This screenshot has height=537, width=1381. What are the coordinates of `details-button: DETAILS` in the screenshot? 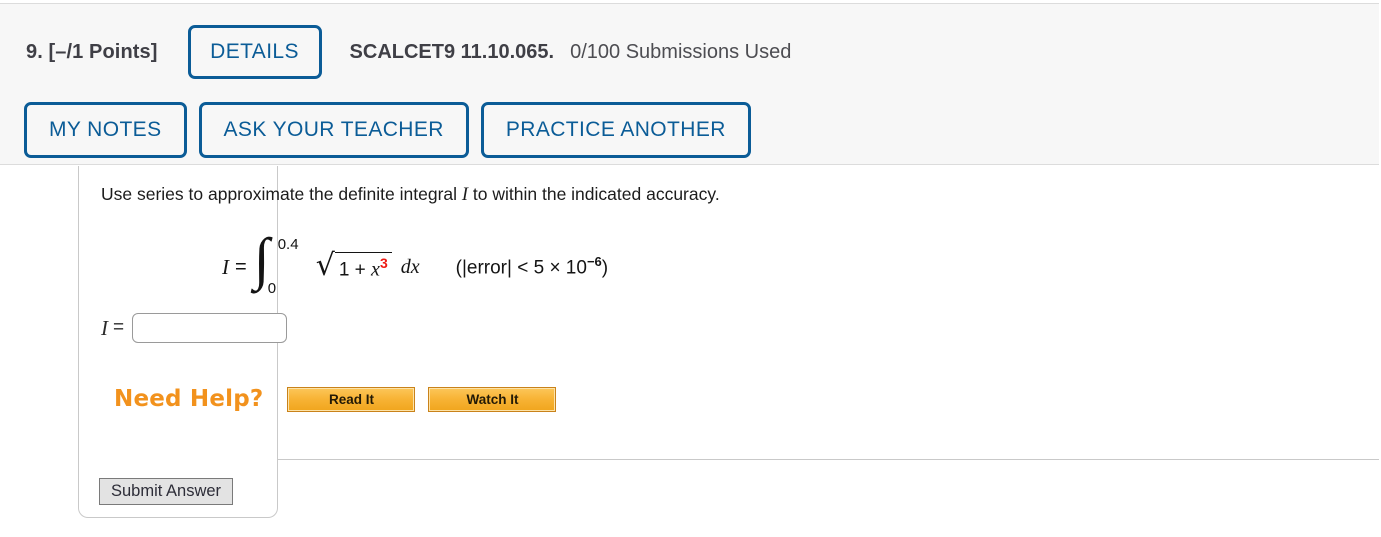 It's located at (254, 52).